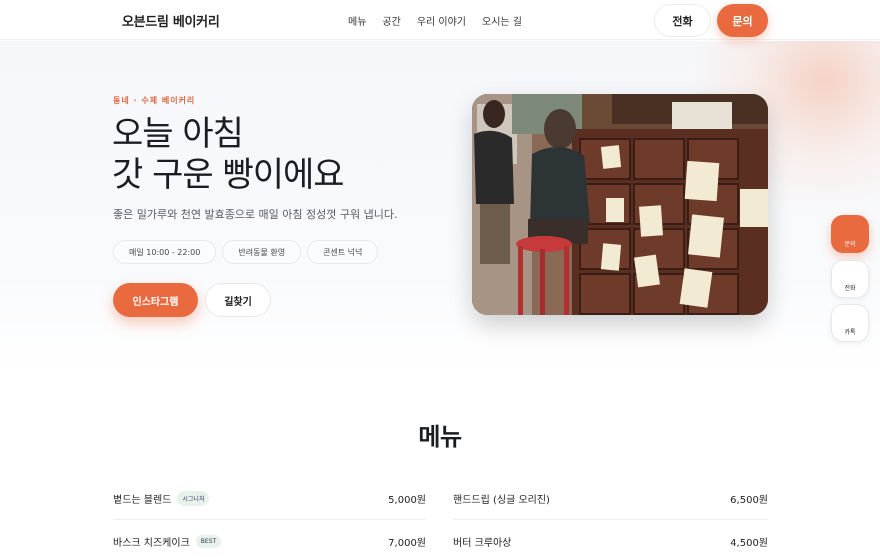 This screenshot has height=557, width=880. Describe the element at coordinates (749, 543) in the screenshot. I see `menu-item-price: 4,500원` at that location.